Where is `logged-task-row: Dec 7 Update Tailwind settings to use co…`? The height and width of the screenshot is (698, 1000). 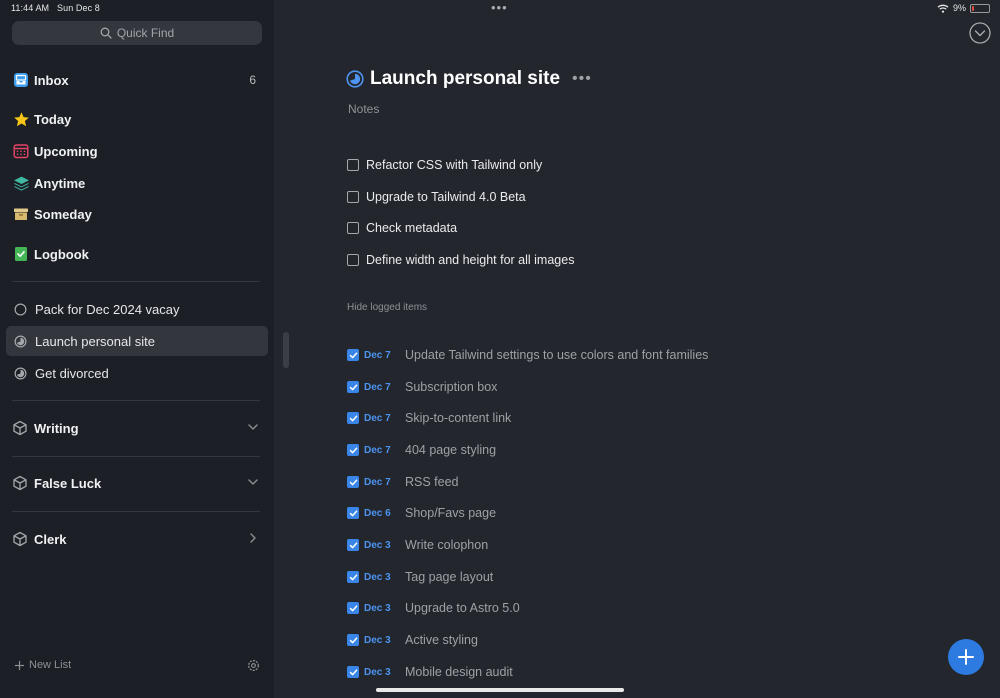 logged-task-row: Dec 7 Update Tailwind settings to use co… is located at coordinates (527, 355).